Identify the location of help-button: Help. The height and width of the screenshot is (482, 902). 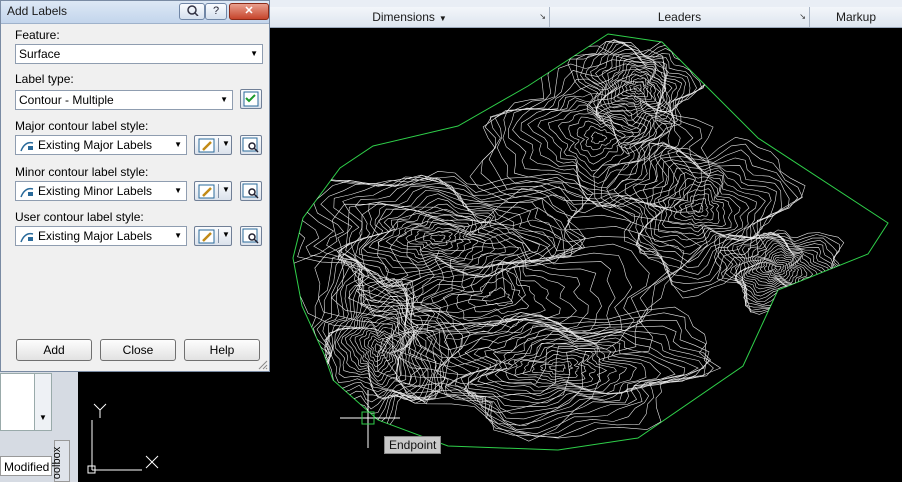
(222, 350).